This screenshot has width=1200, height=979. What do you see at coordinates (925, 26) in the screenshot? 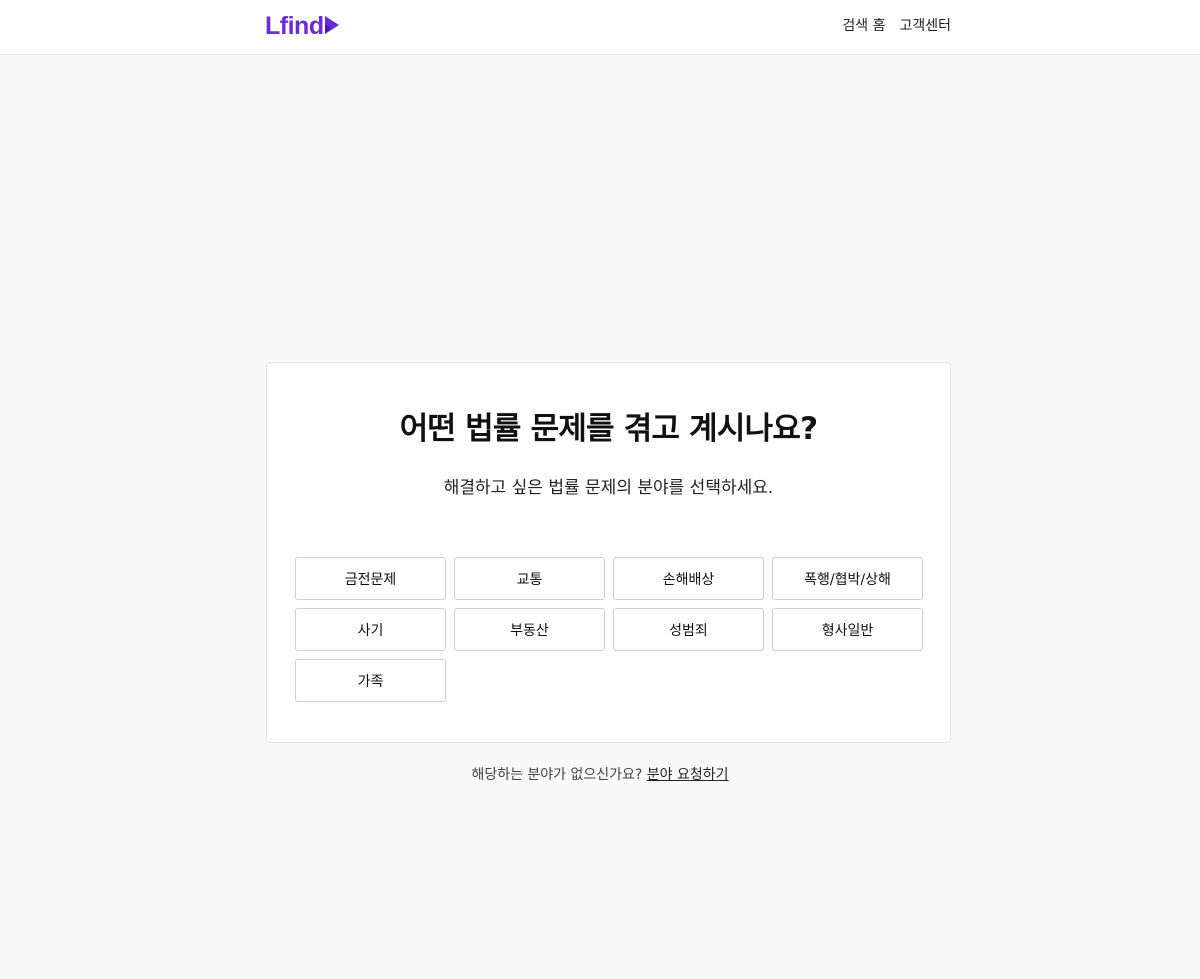
I see `nav-customer-center: 고객센터` at bounding box center [925, 26].